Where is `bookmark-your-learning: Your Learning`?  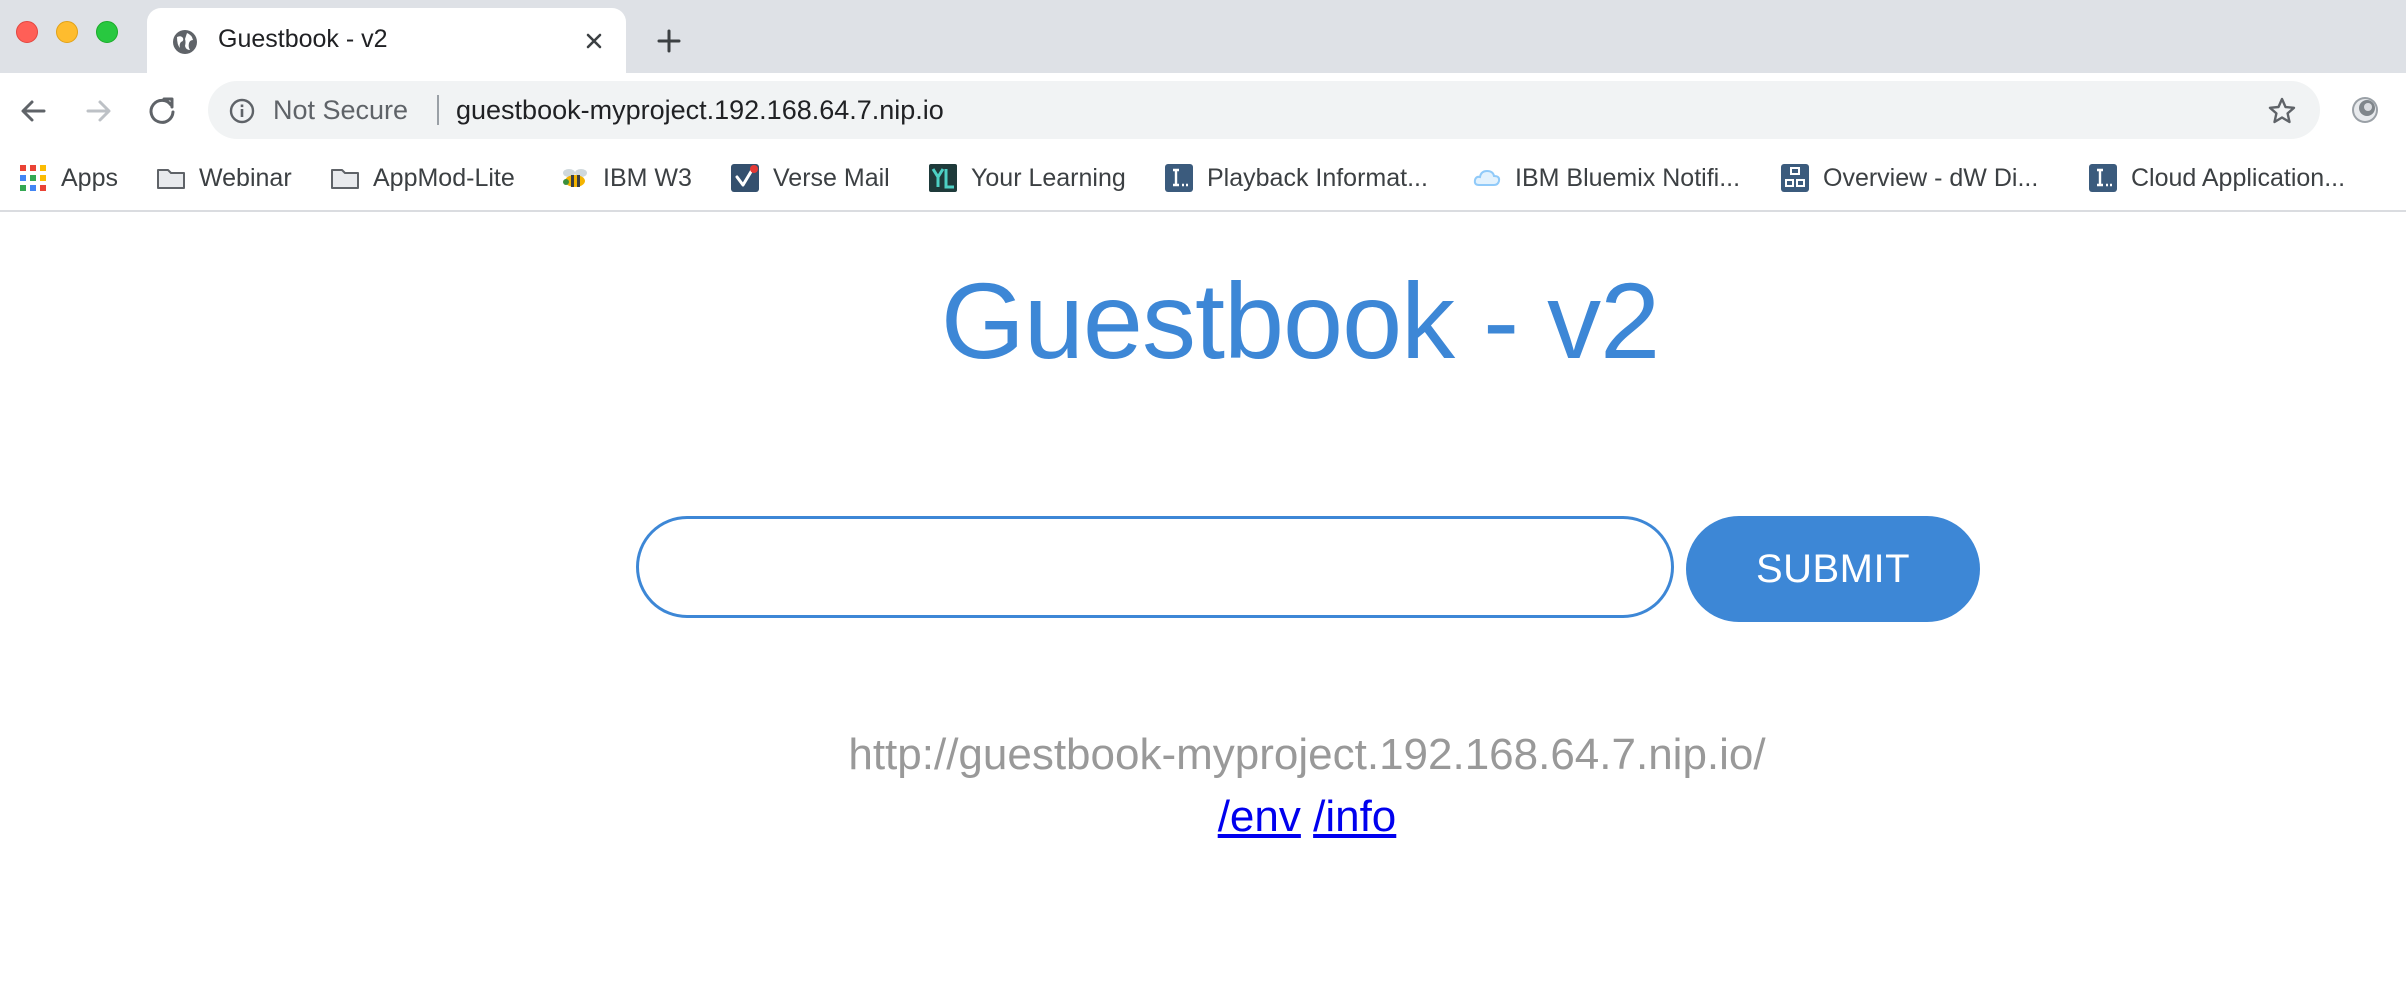 bookmark-your-learning: Your Learning is located at coordinates (1027, 178).